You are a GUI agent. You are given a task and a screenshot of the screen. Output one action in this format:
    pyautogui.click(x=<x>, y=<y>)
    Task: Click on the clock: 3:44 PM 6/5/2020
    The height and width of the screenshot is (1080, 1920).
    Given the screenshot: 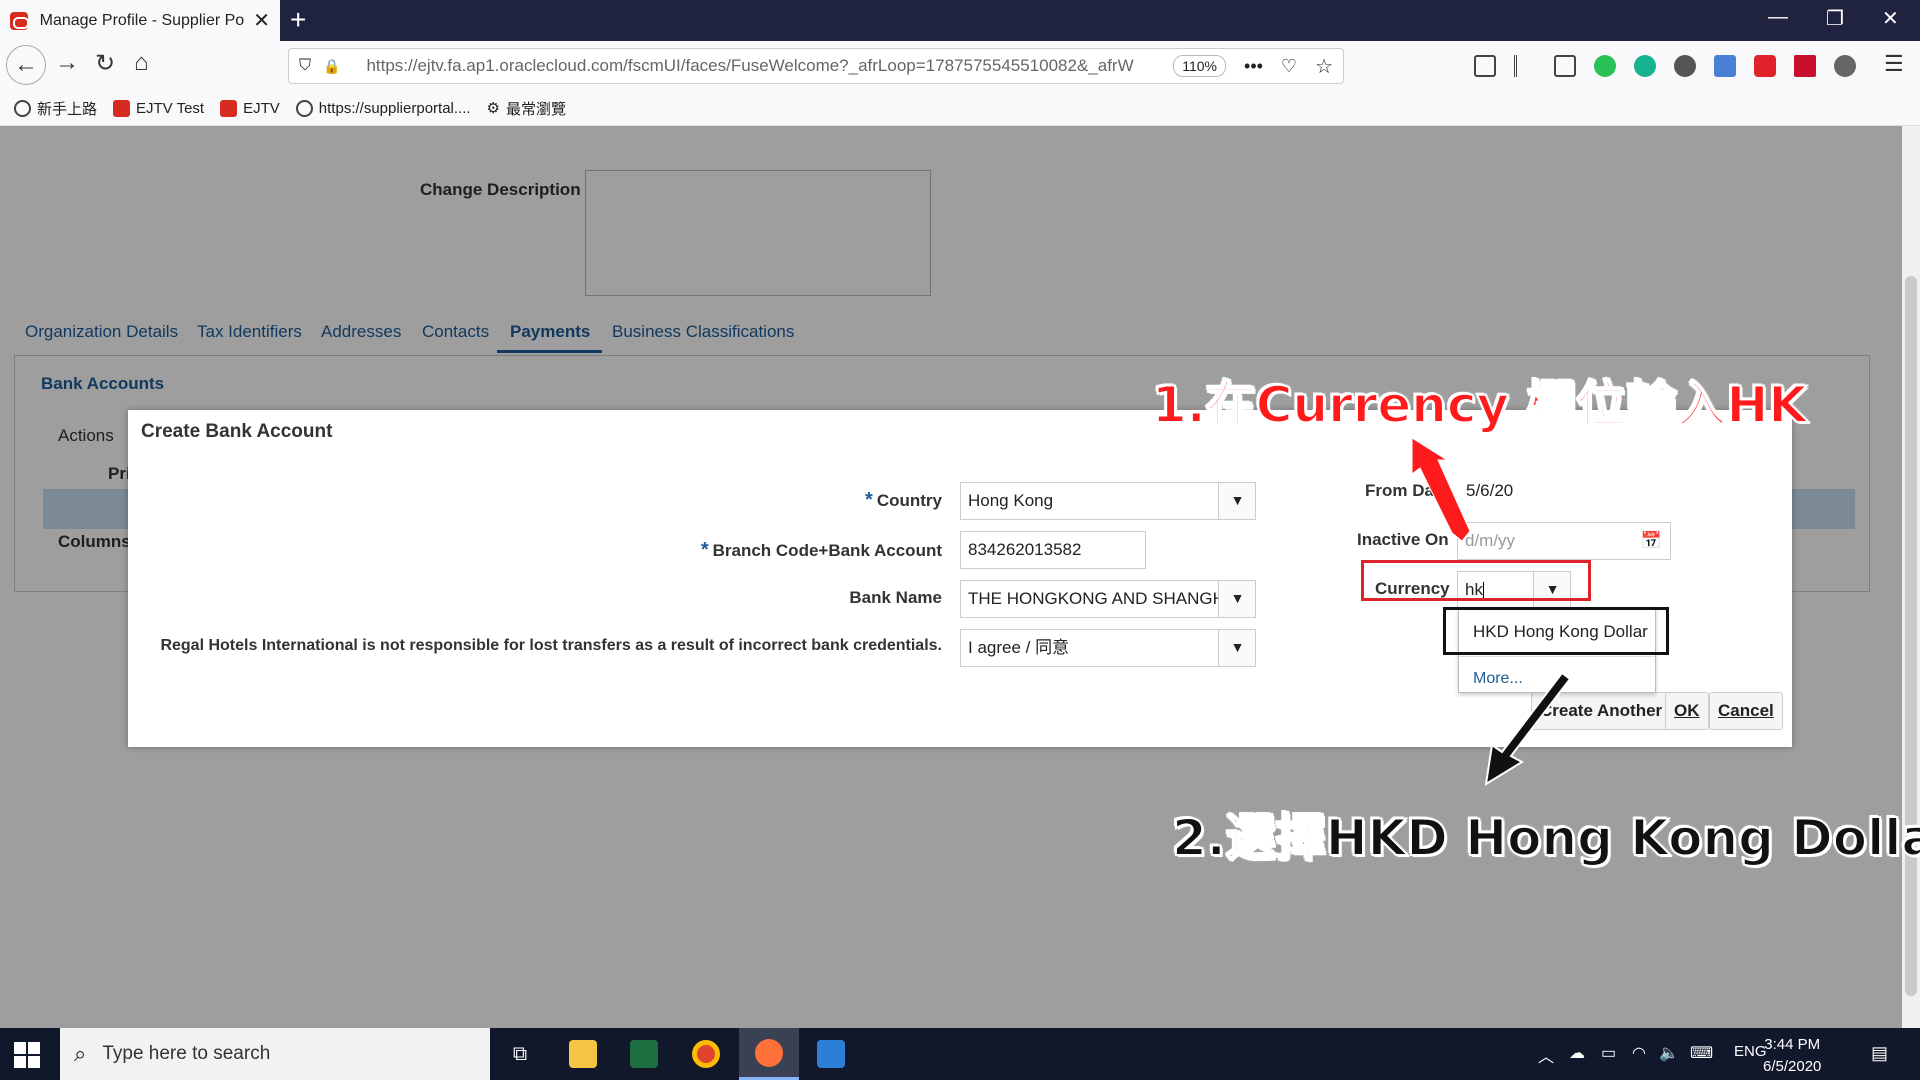 What is the action you would take?
    pyautogui.click(x=1792, y=1056)
    